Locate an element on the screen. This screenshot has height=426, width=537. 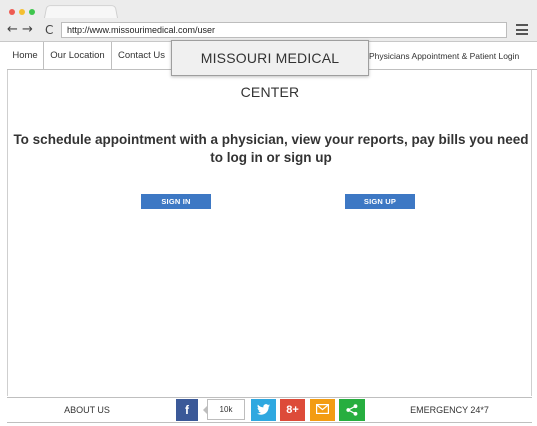
twitter-bird-icon is located at coordinates (263, 409).